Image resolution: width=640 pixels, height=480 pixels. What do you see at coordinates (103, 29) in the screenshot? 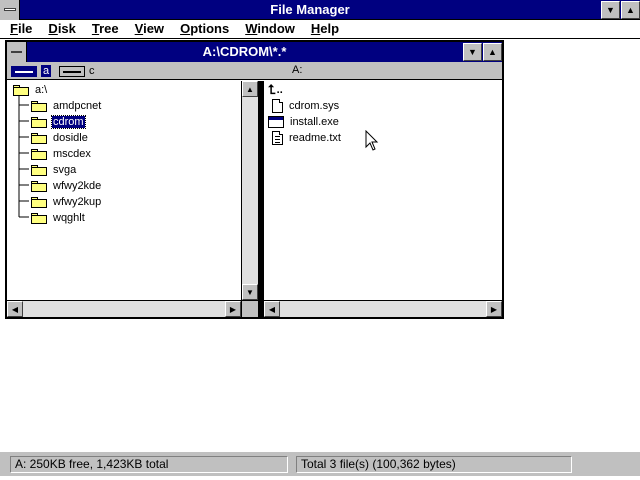
I see `menu-tree: Tree` at bounding box center [103, 29].